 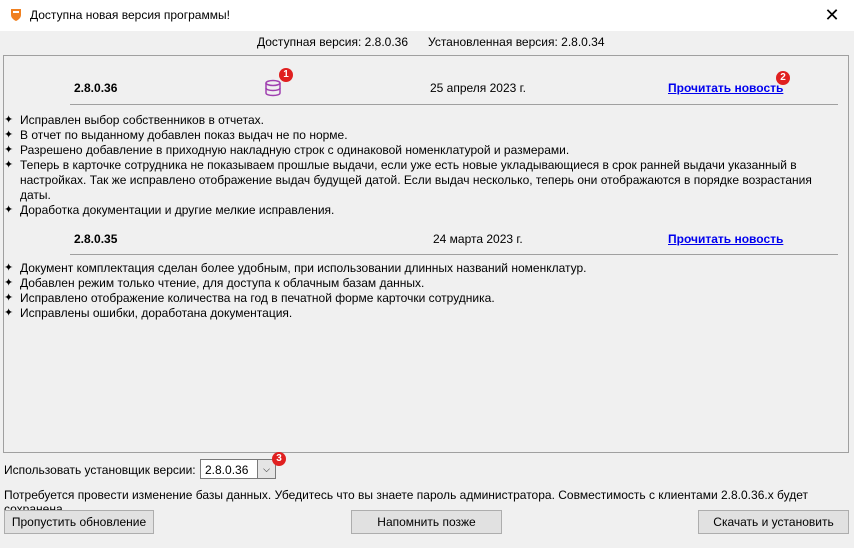 What do you see at coordinates (478, 239) in the screenshot?
I see `release-date: 24 марта 2023 г.` at bounding box center [478, 239].